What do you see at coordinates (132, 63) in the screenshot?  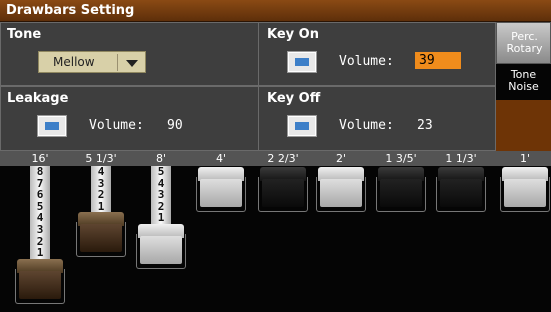 I see `chevron-down-icon` at bounding box center [132, 63].